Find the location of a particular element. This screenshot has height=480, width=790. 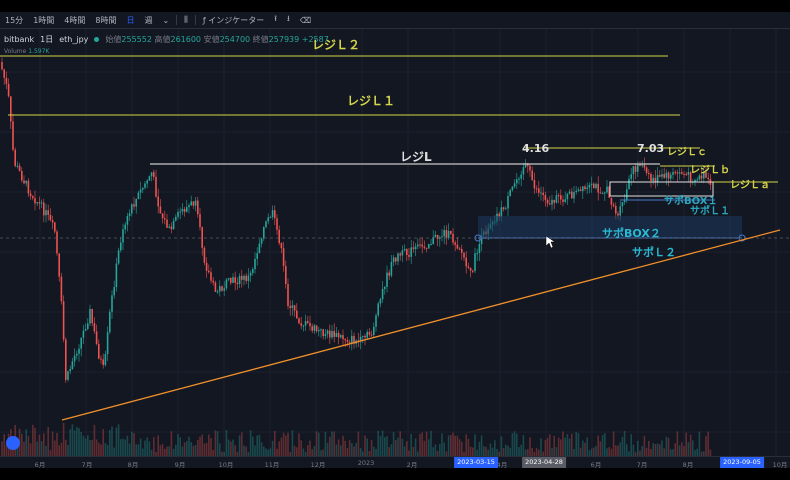

volume-label: Volume is located at coordinates (15, 51).